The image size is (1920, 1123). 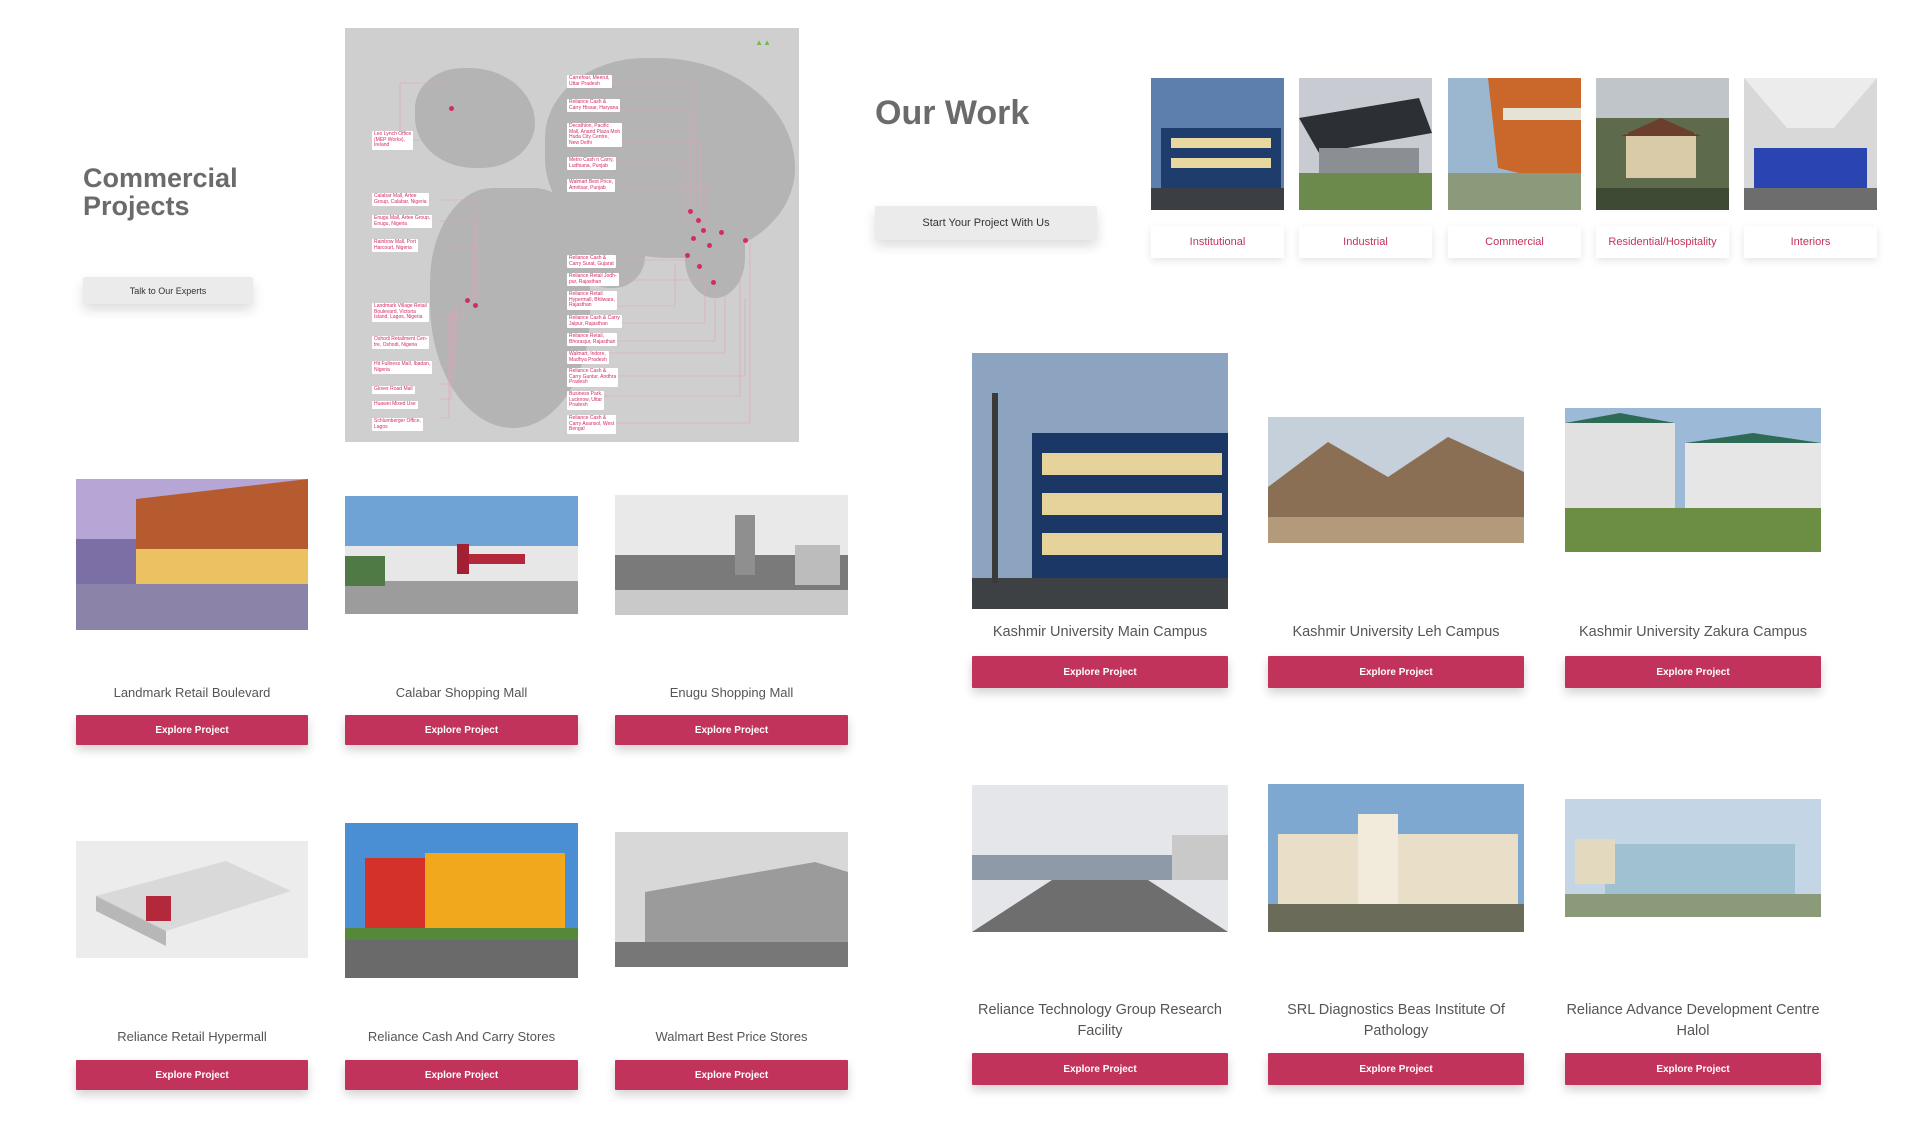 What do you see at coordinates (591, 186) in the screenshot?
I see `map-label: Walmart Best Price, Amritsar, Punjab` at bounding box center [591, 186].